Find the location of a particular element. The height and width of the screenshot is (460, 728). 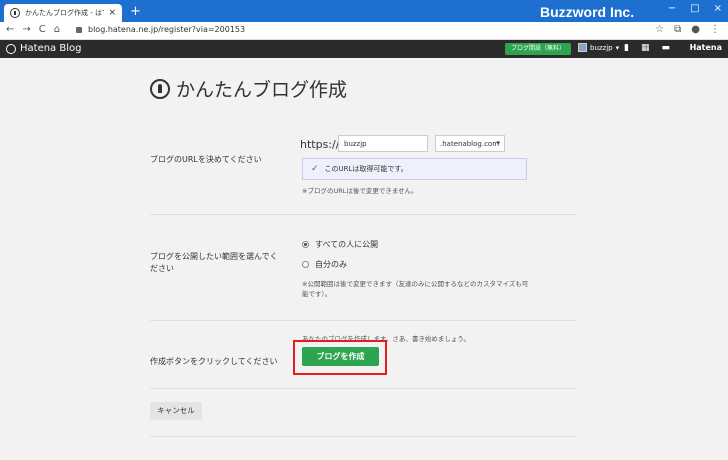

header-icons: ▮ ▦ ▬ is located at coordinates (647, 48).